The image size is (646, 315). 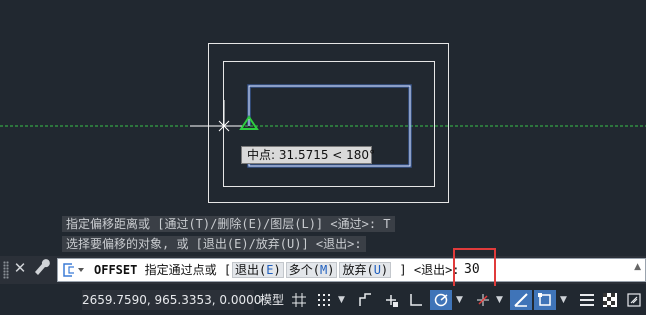 What do you see at coordinates (43, 269) in the screenshot?
I see `wrench-icon` at bounding box center [43, 269].